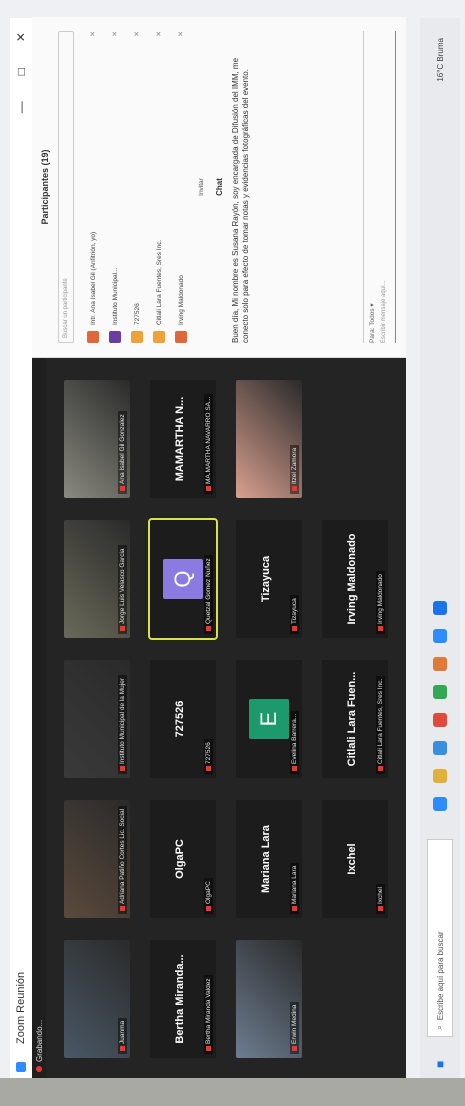 The image size is (465, 1106). Describe the element at coordinates (122, 452) in the screenshot. I see `participant-name-label: Ana Isabel Gil Gonzalez` at that location.